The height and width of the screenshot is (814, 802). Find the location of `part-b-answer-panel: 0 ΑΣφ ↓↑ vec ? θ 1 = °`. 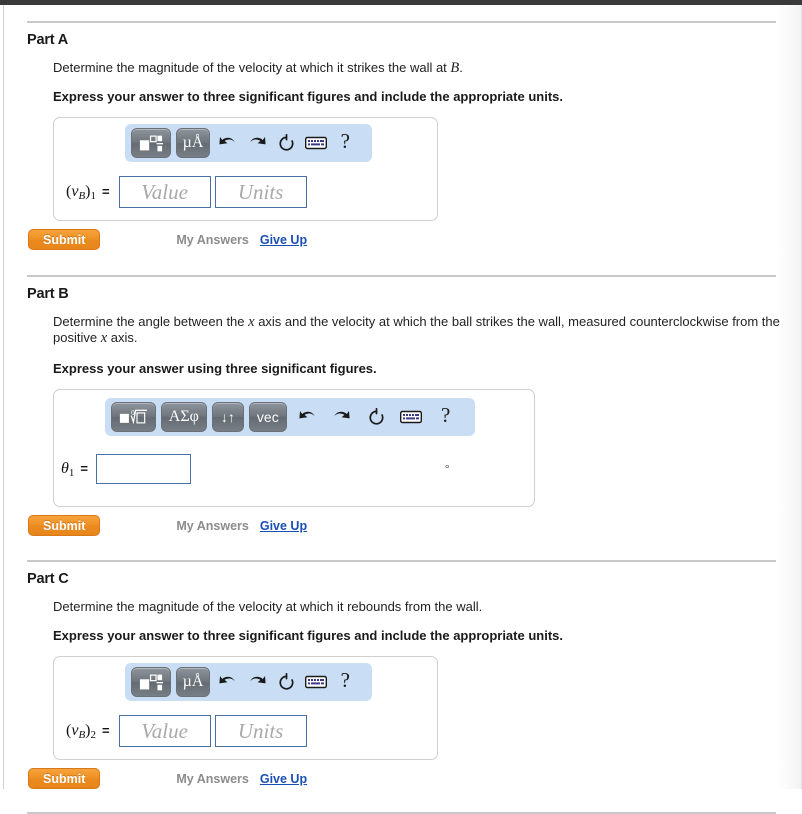

part-b-answer-panel: 0 ΑΣφ ↓↑ vec ? θ 1 = ° is located at coordinates (294, 448).